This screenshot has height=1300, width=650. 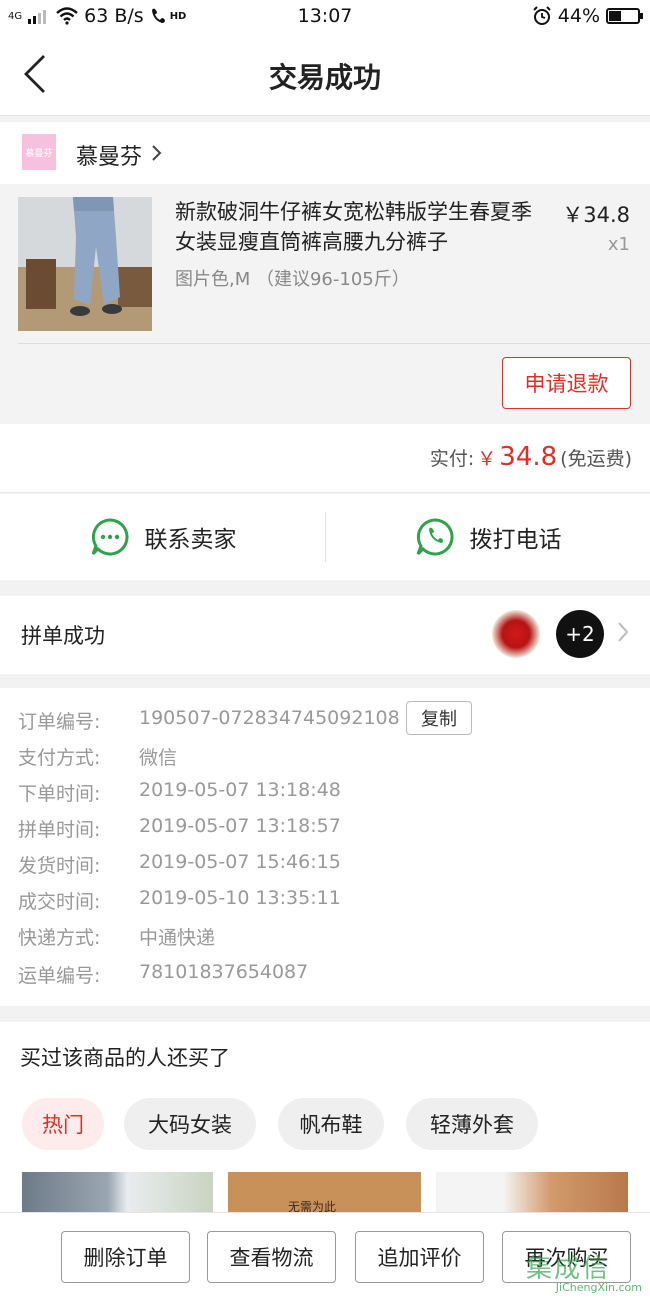 What do you see at coordinates (59, 902) in the screenshot?
I see `info-key: 成交时间:` at bounding box center [59, 902].